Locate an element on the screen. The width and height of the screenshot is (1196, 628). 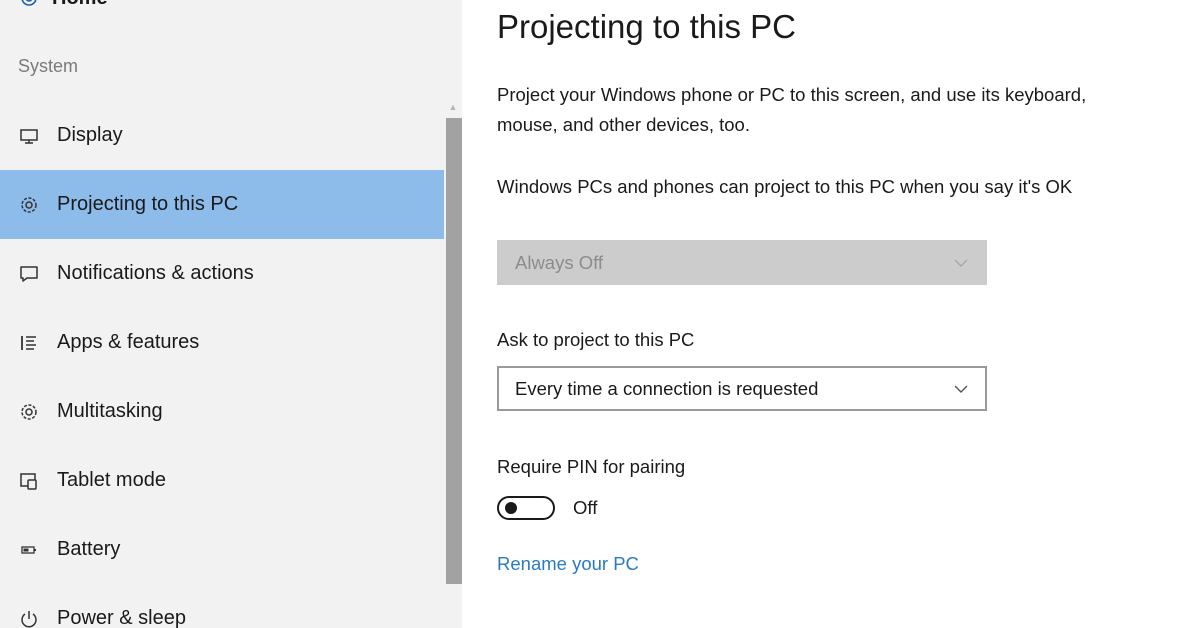
tablet-mode-icon is located at coordinates (29, 481).